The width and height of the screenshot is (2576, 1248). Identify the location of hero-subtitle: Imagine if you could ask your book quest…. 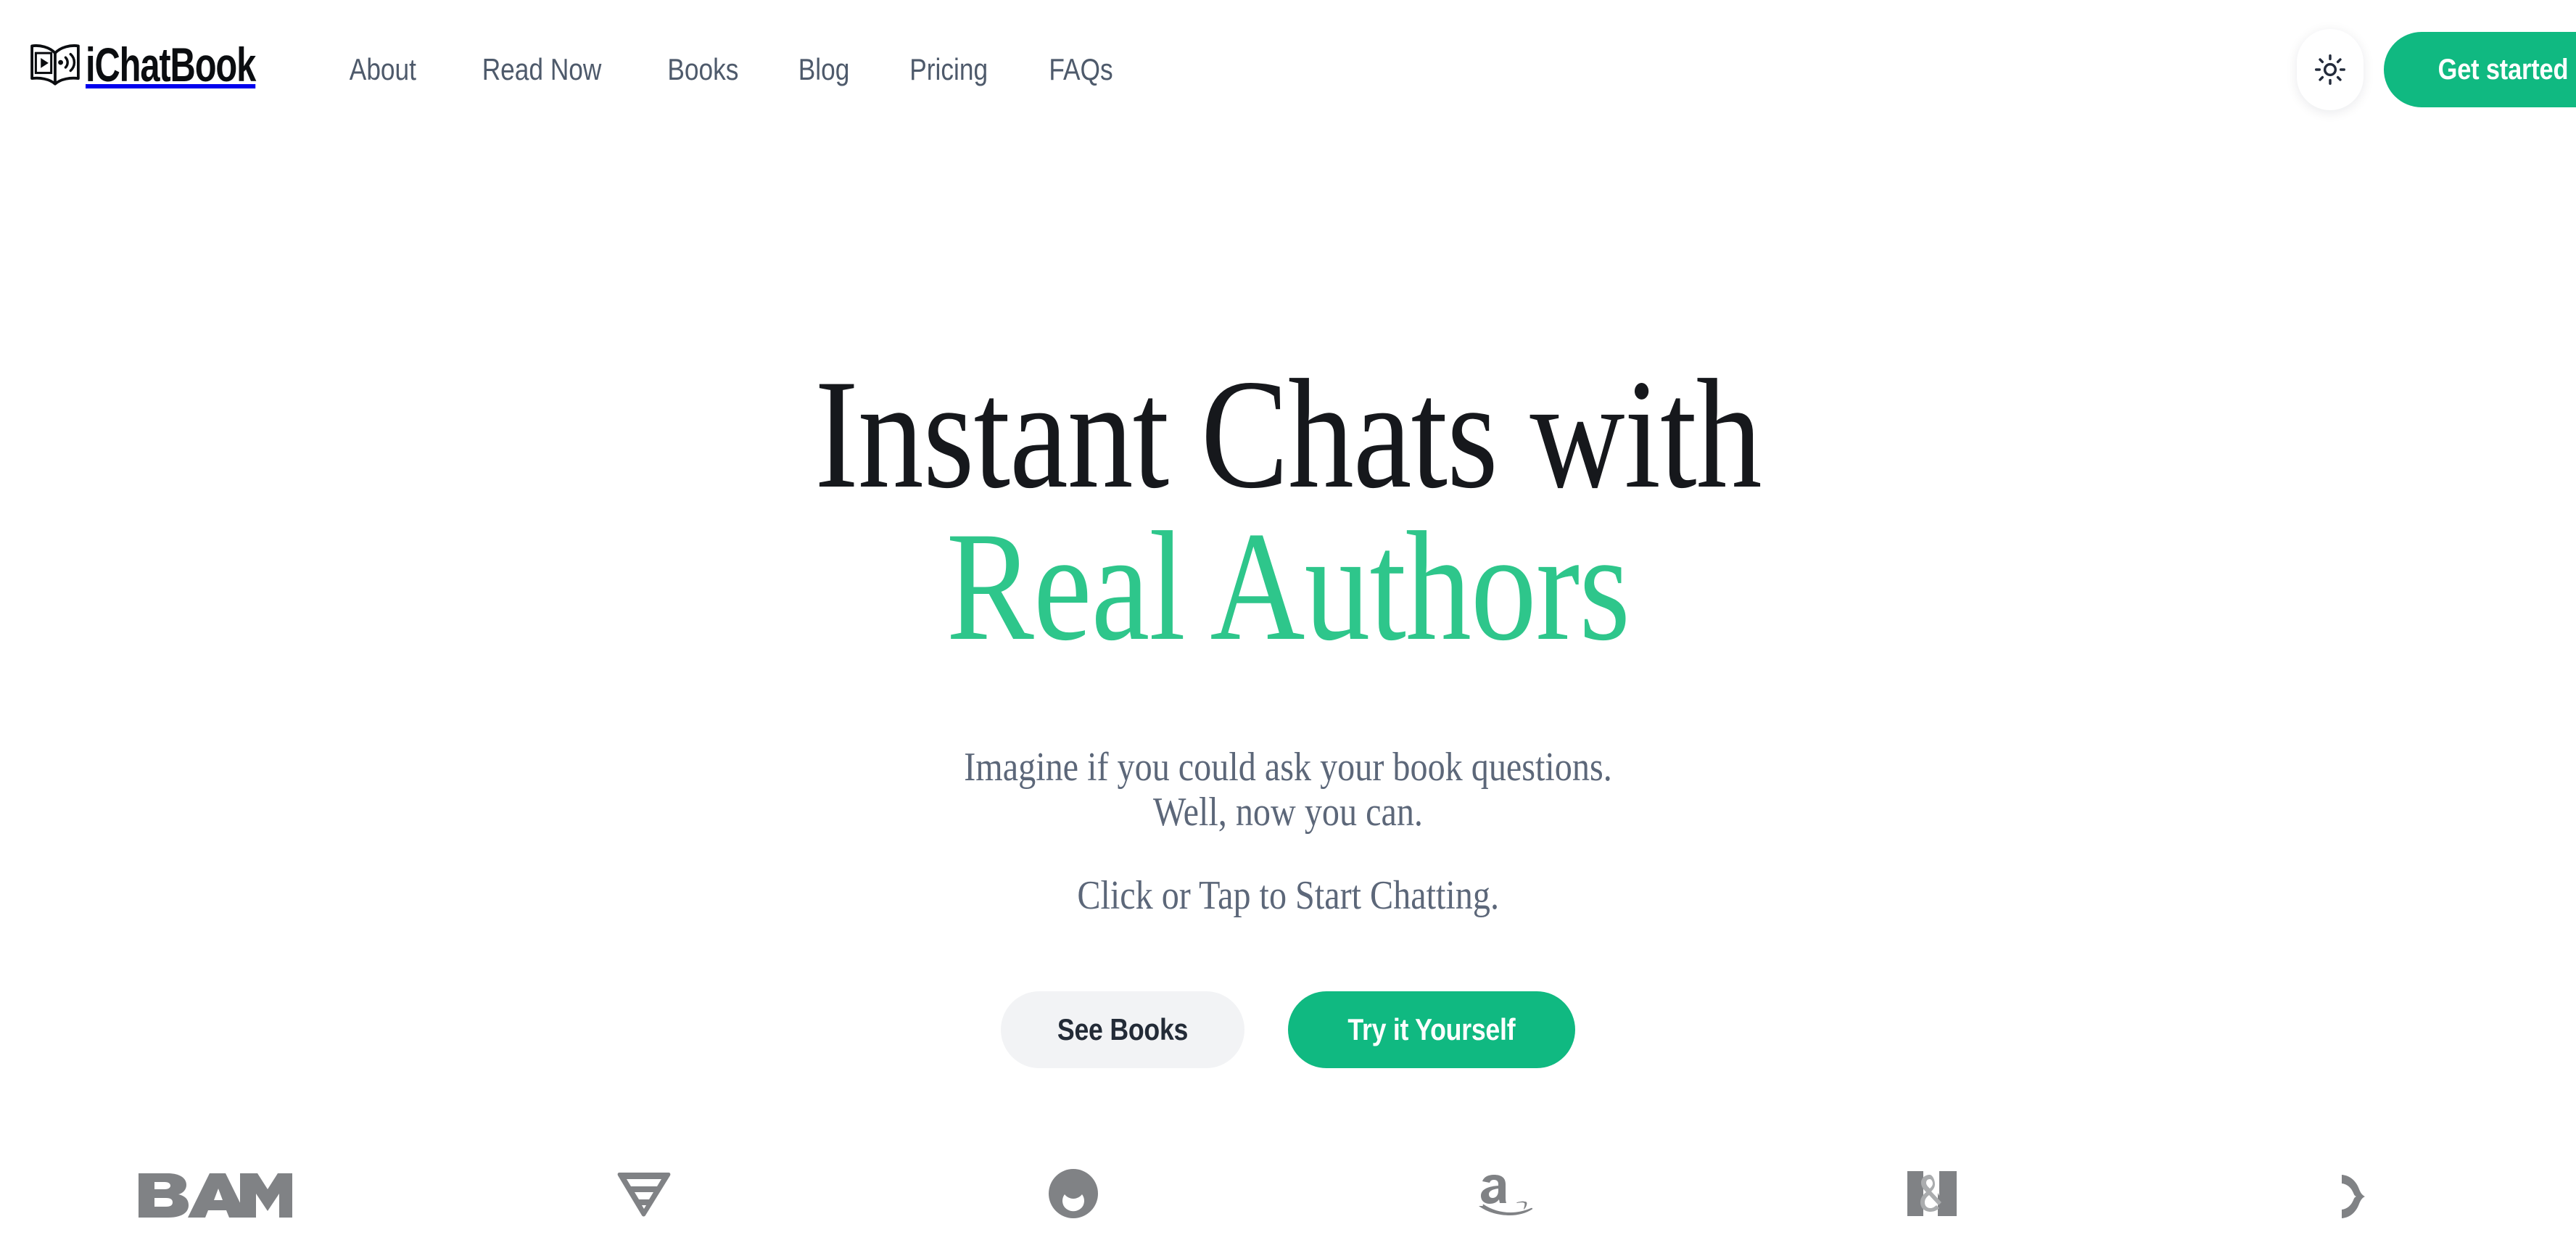
(1288, 790).